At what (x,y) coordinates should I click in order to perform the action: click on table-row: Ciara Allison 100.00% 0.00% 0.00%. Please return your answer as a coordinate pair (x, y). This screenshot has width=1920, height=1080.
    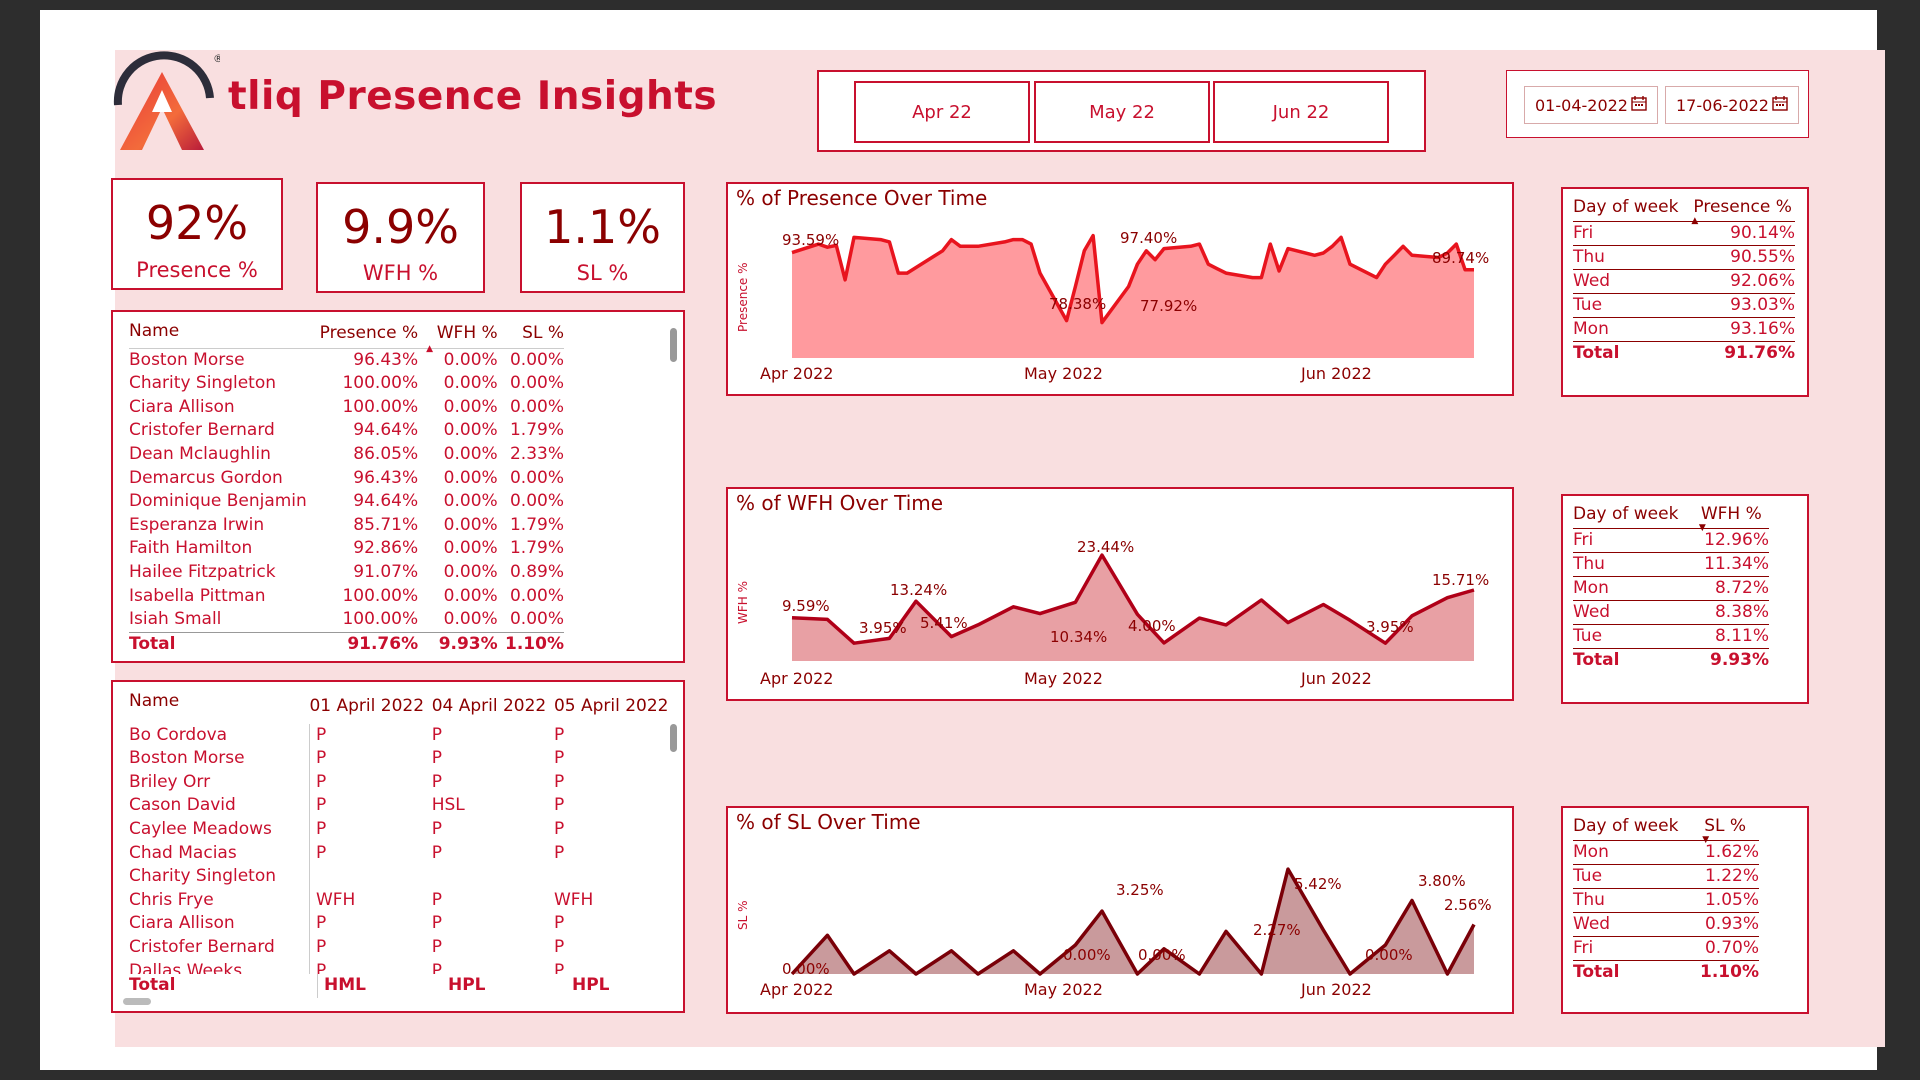
    Looking at the image, I should click on (346, 408).